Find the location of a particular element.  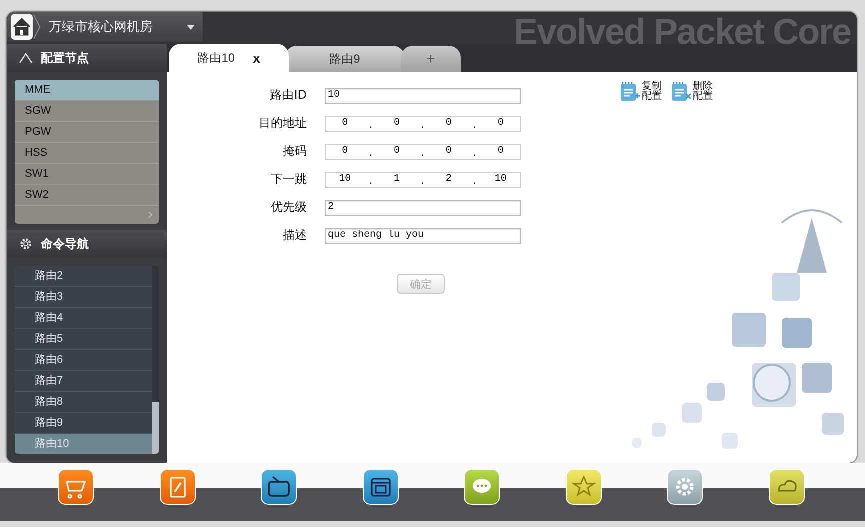

field-label: 路由ID is located at coordinates (288, 95).